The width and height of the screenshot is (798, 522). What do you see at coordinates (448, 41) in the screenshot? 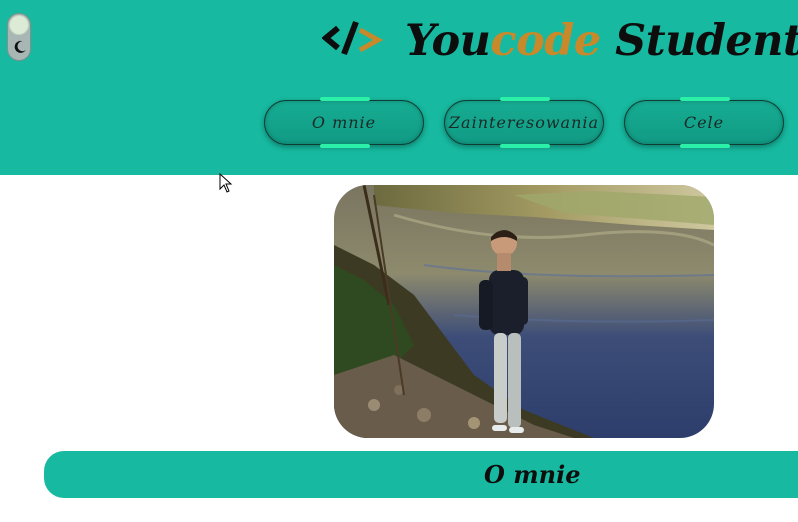
I see `brand-part1: You` at bounding box center [448, 41].